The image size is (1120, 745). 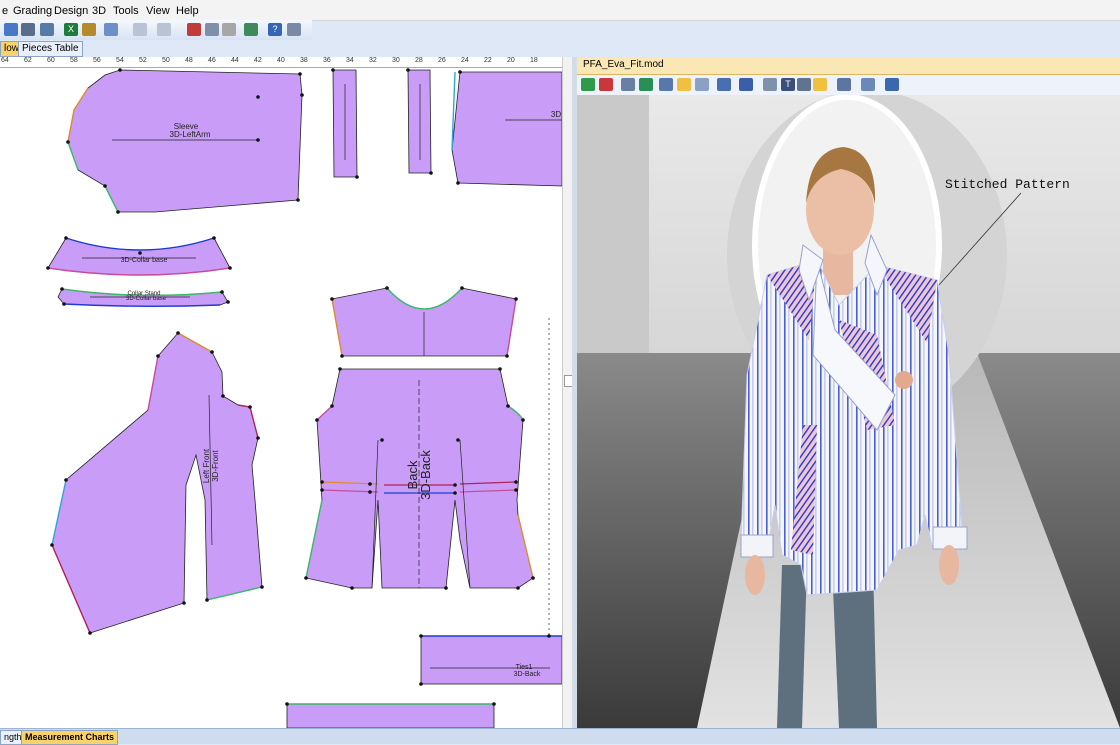 What do you see at coordinates (684, 84) in the screenshot?
I see `select-icon` at bounding box center [684, 84].